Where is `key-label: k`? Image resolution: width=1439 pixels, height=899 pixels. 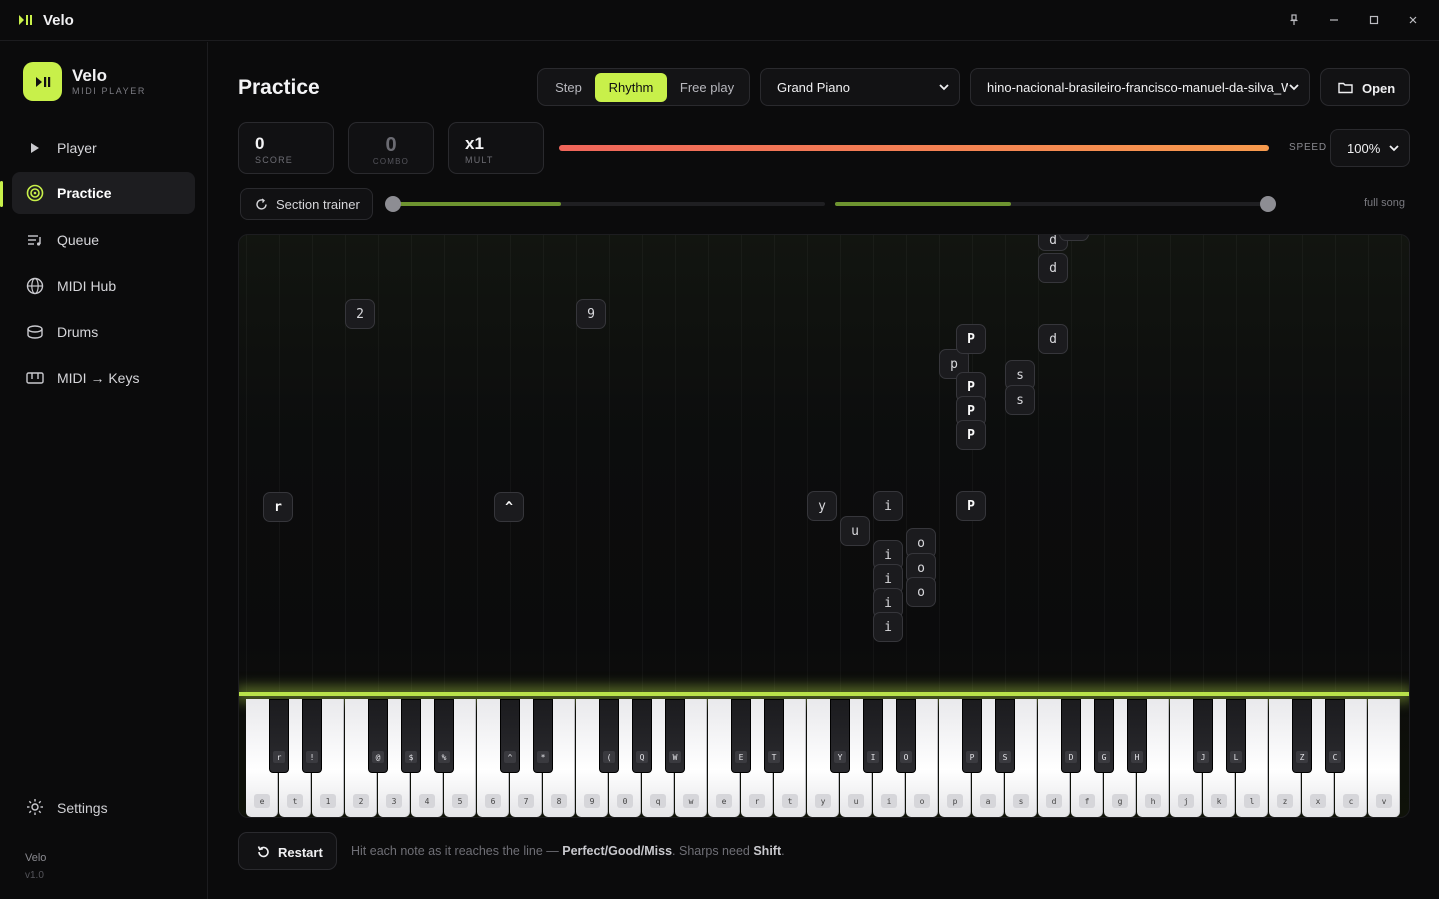 key-label: k is located at coordinates (1219, 801).